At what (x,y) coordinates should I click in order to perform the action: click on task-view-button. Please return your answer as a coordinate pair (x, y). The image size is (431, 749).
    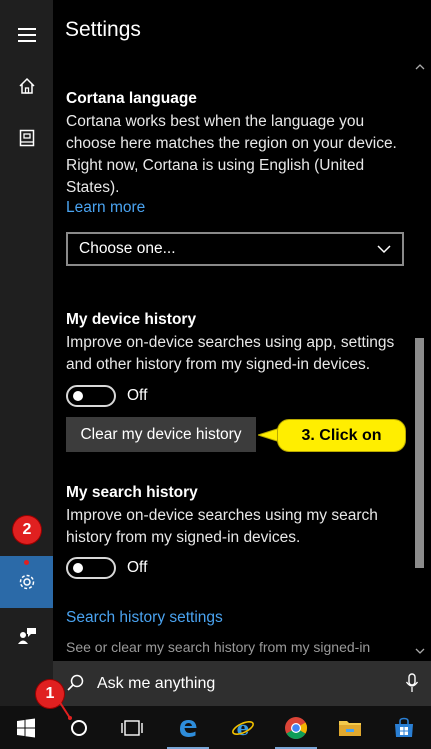
    Looking at the image, I should click on (132, 727).